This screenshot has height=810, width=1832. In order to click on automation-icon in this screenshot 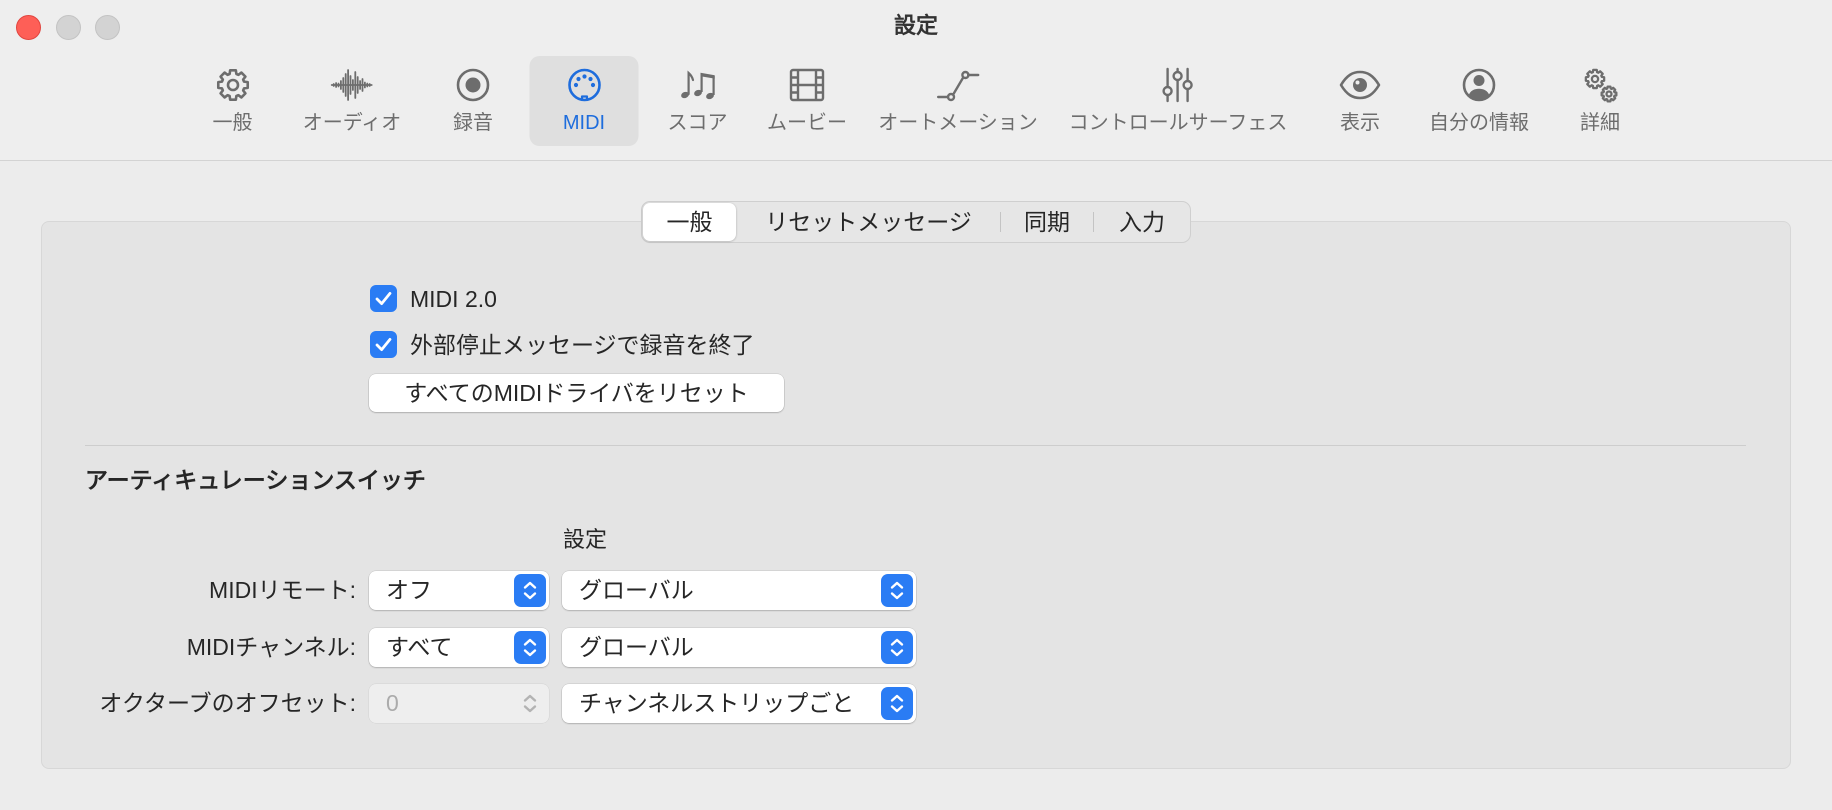, I will do `click(958, 85)`.